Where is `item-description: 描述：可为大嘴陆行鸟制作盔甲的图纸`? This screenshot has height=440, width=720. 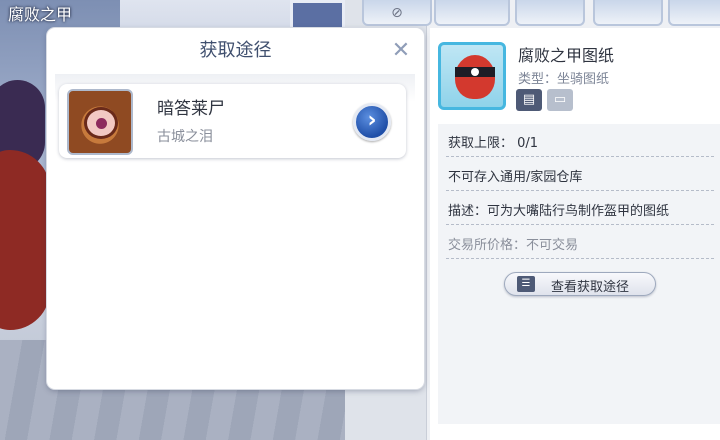
item-description: 描述：可为大嘴陆行鸟制作盔甲的图纸 is located at coordinates (559, 211).